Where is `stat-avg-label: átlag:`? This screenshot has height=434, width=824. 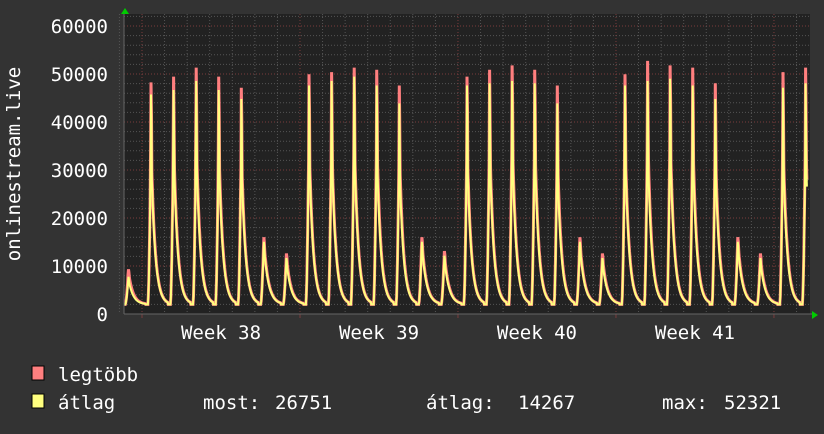
stat-avg-label: átlag: is located at coordinates (460, 403).